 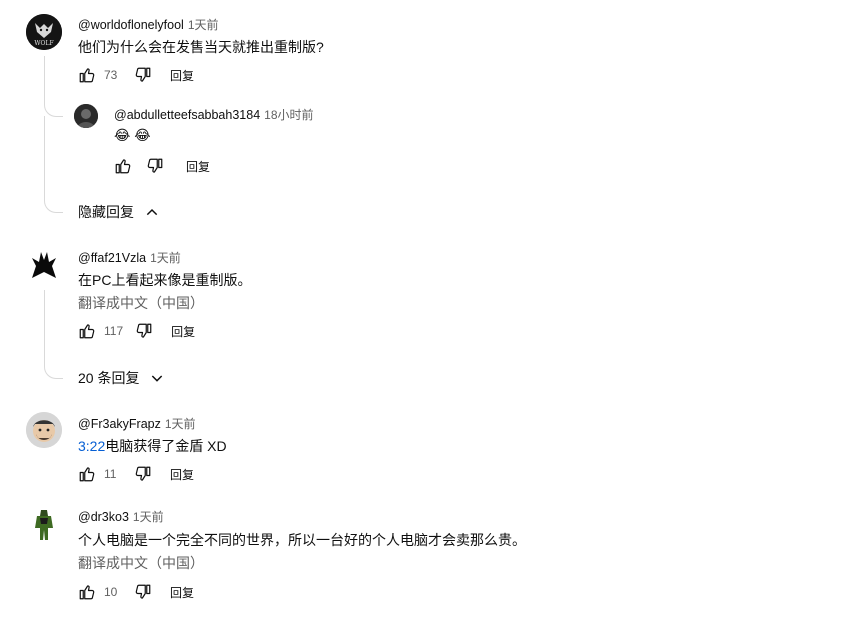 I want to click on game-character-icon, so click(x=44, y=524).